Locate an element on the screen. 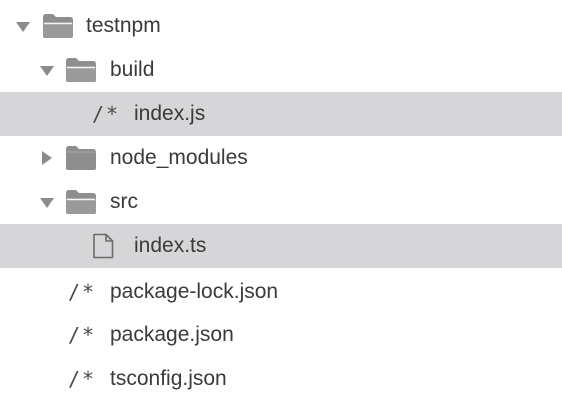 The width and height of the screenshot is (562, 408). tree-item-label: src is located at coordinates (124, 201).